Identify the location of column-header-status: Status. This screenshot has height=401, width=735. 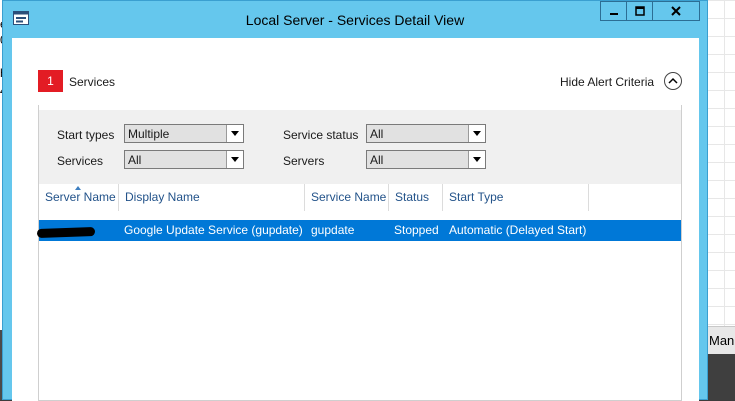
(416, 197).